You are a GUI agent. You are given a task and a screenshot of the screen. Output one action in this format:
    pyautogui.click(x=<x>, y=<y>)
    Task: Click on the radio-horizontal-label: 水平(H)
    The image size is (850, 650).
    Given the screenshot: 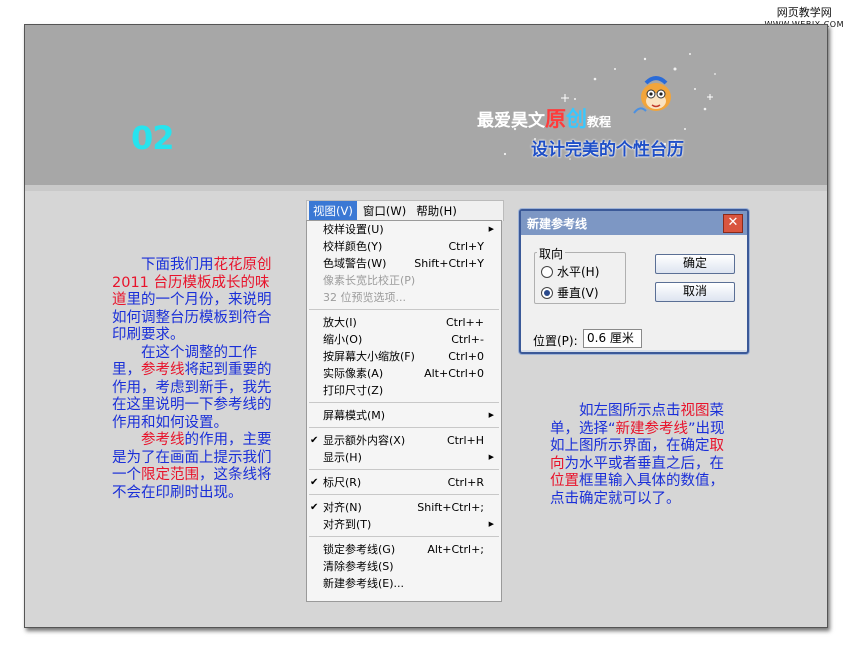 What is the action you would take?
    pyautogui.click(x=578, y=272)
    